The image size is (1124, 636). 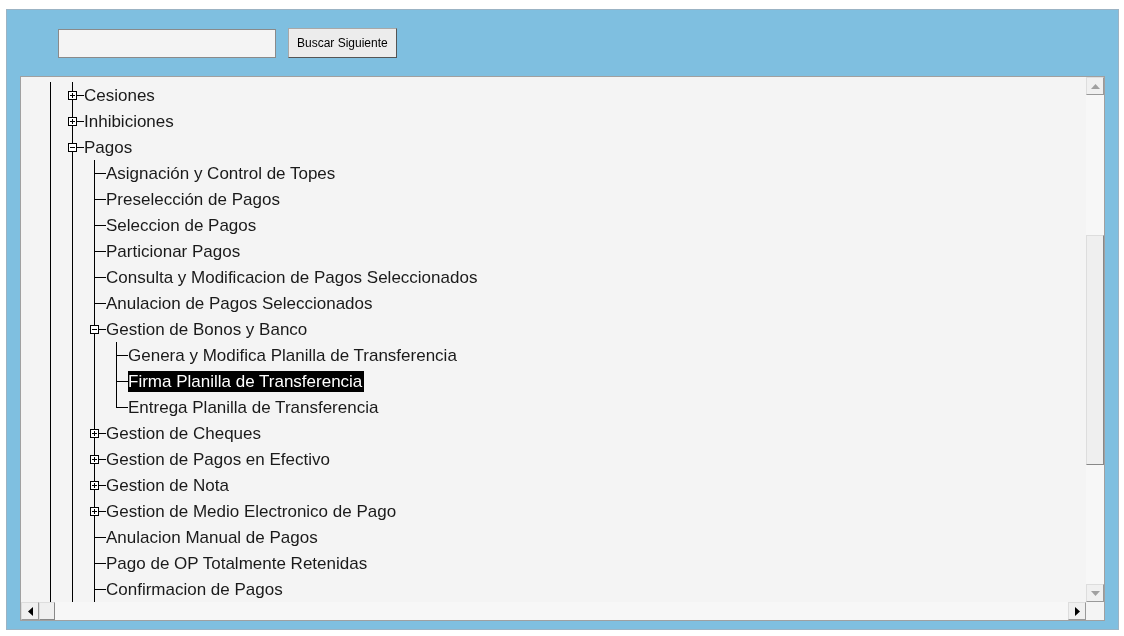 I want to click on horizontal-scrollbar, so click(x=553, y=611).